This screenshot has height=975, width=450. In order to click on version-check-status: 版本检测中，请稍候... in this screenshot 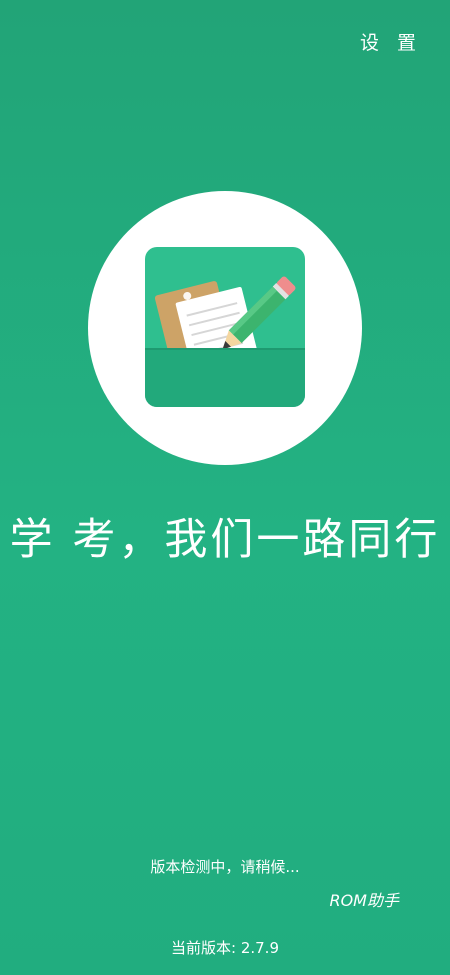, I will do `click(225, 867)`.